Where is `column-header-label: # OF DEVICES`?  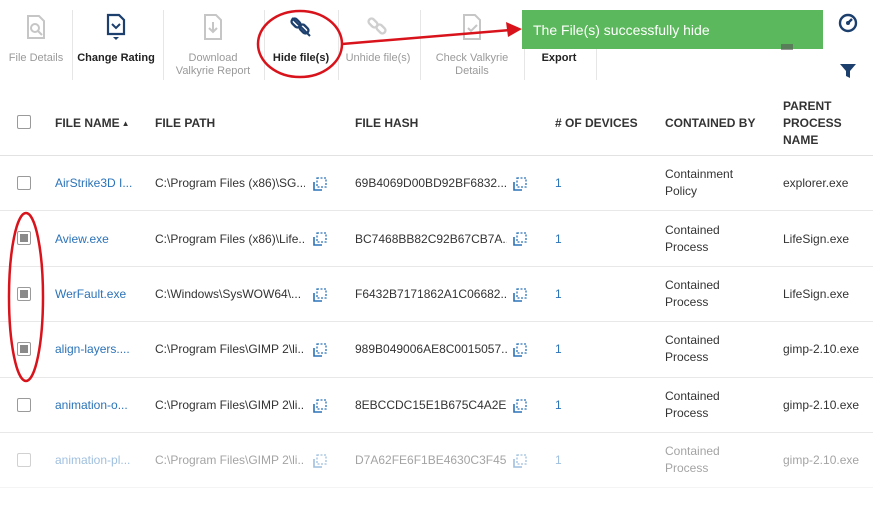 column-header-label: # OF DEVICES is located at coordinates (596, 122).